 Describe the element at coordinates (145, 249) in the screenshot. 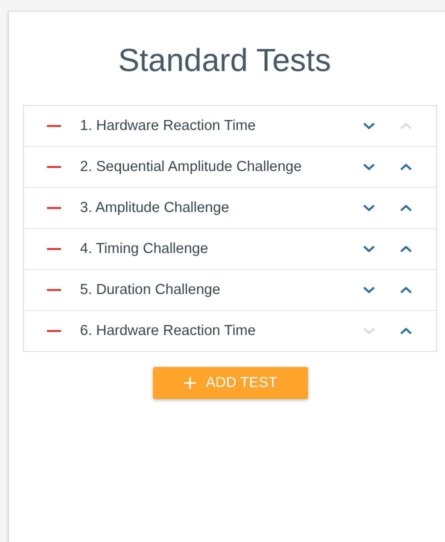

I see `test-name: 4. Timing Challenge` at that location.